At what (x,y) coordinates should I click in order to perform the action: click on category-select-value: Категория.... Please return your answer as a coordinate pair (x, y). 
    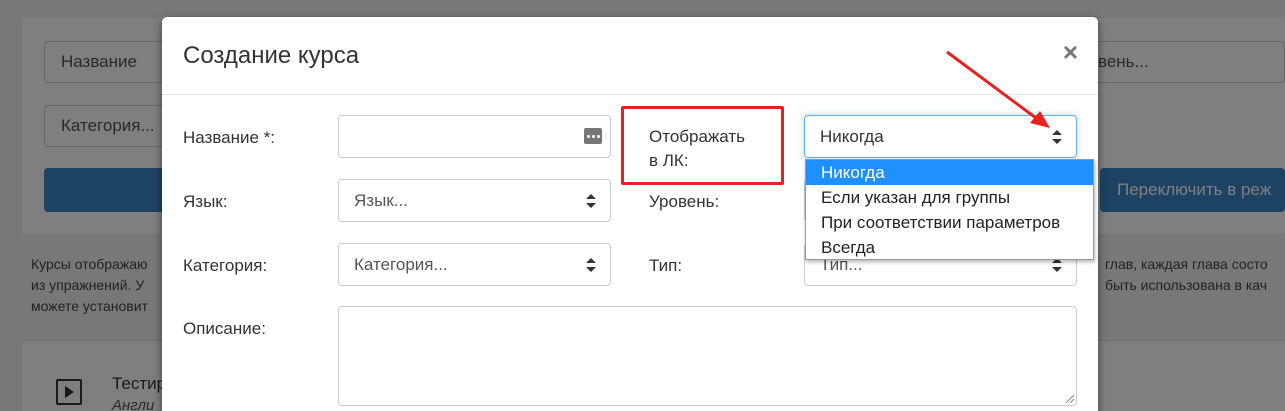
    Looking at the image, I should click on (401, 264).